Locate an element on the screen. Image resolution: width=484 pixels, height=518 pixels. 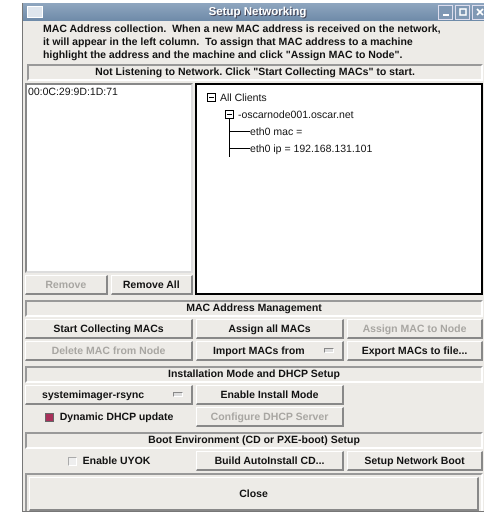
description-text: MAC Address collection. When a new MAC address is received on the network, it will appear in the left column. To assign that MAC address to a machine highlight the address and the machine and click "Assign MAC to Node". is located at coordinates (242, 42).